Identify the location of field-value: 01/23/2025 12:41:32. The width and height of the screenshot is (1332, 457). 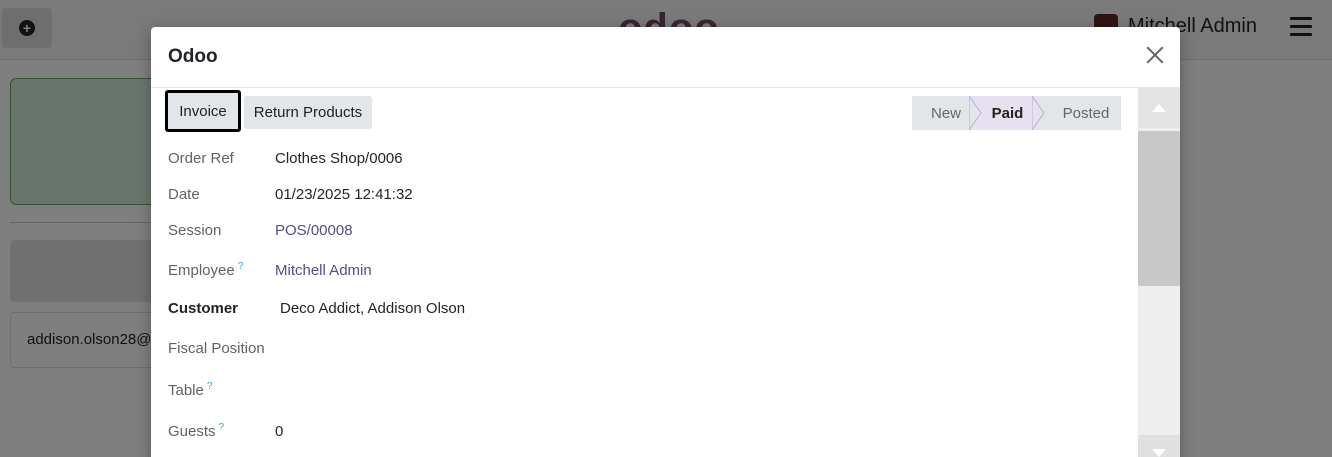
(344, 194).